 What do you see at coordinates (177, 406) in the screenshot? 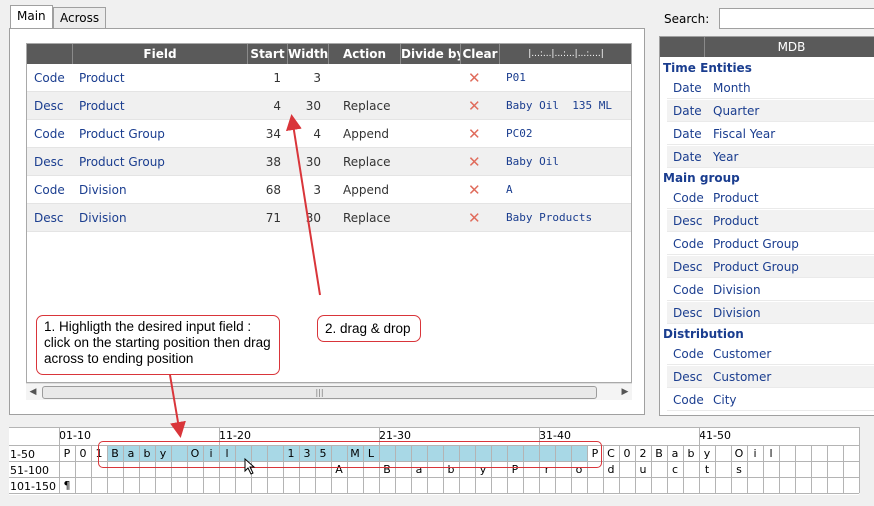
I see `highlight-arrow` at bounding box center [177, 406].